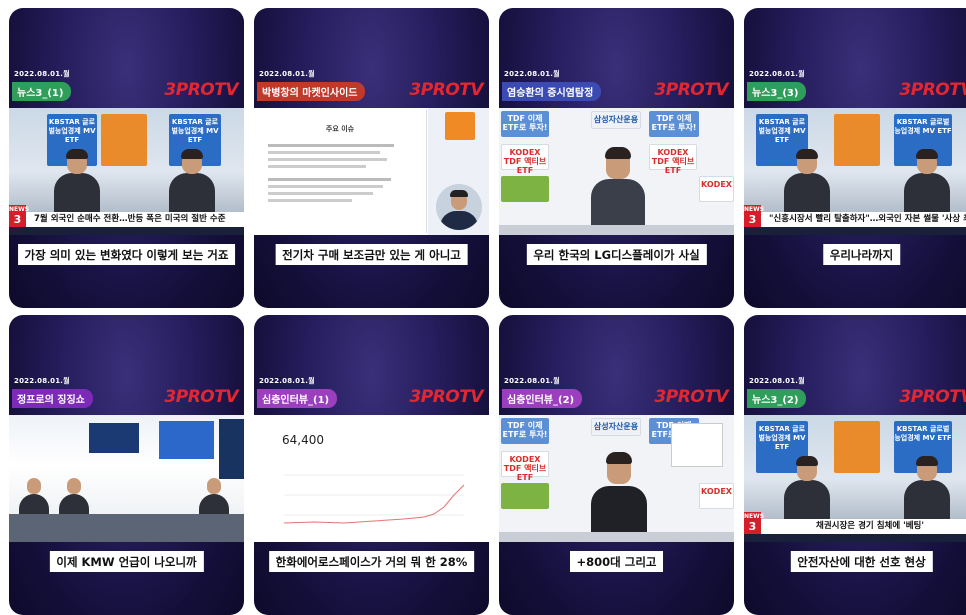 Image resolution: width=966 pixels, height=615 pixels. What do you see at coordinates (135, 219) in the screenshot?
I see `news-headline: 7월 외국인 순매수 전환…반등 폭은 미국의 절반 수준` at bounding box center [135, 219].